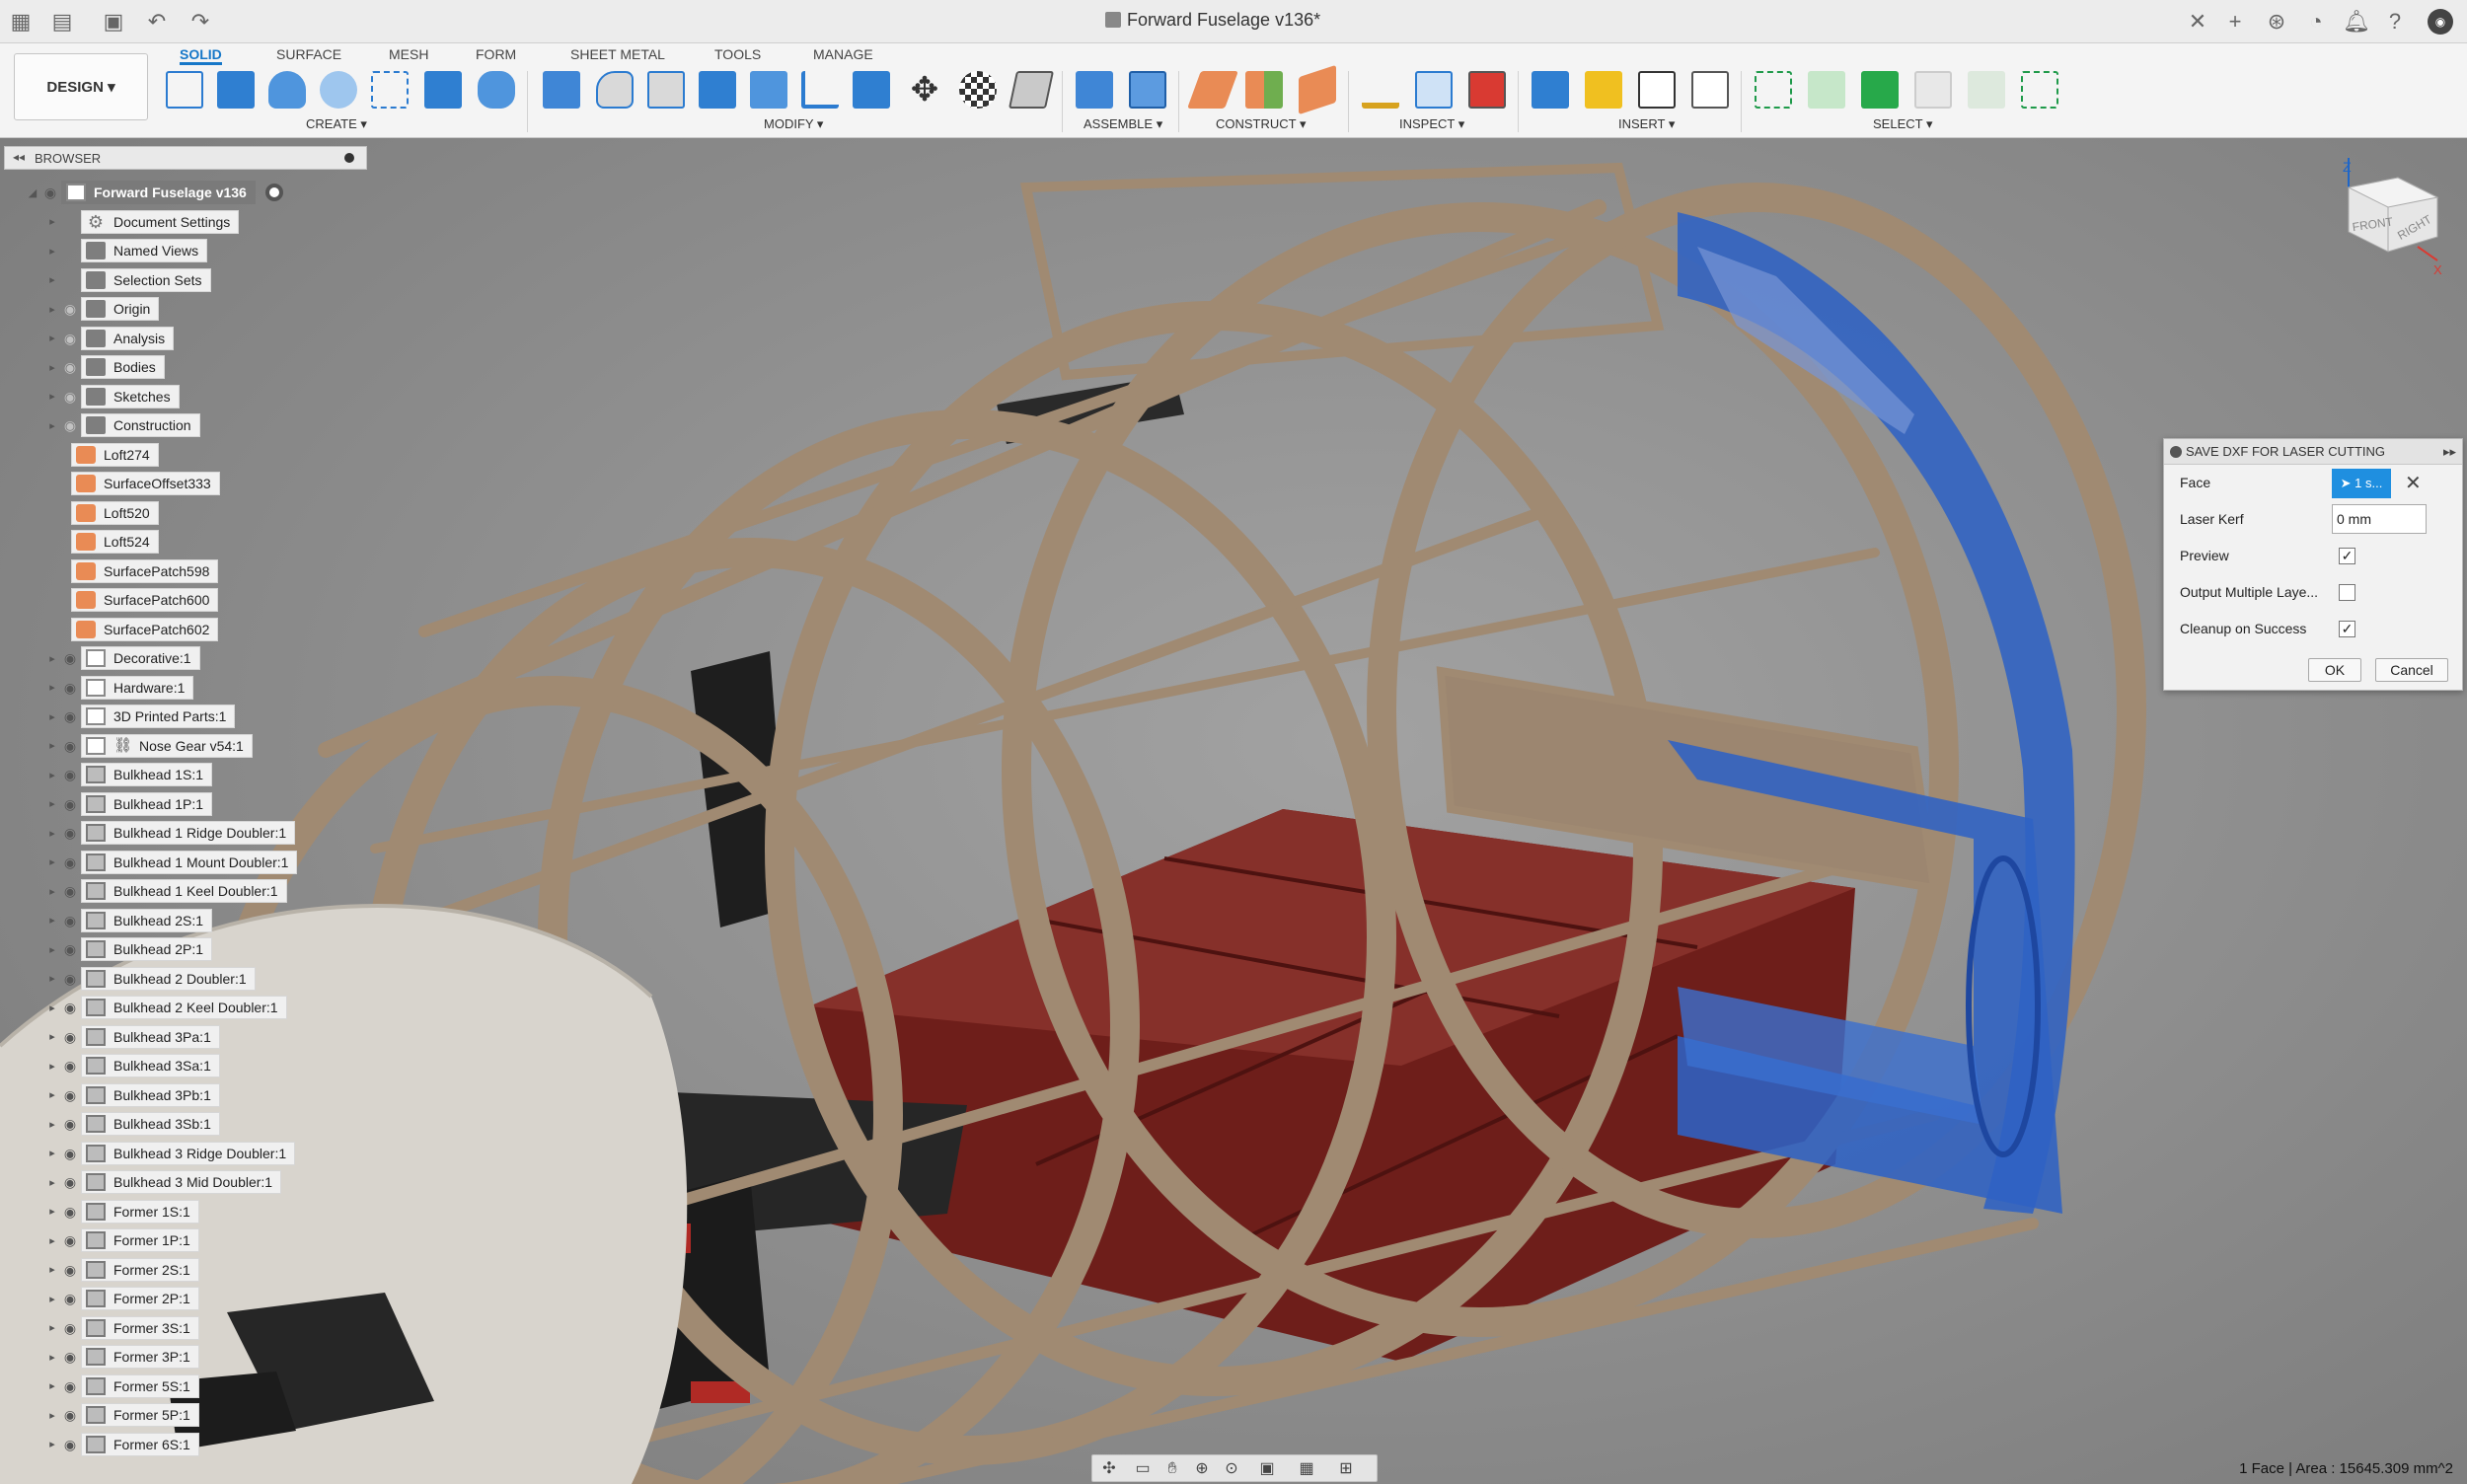  Describe the element at coordinates (1880, 90) in the screenshot. I see `select-components-icon` at that location.